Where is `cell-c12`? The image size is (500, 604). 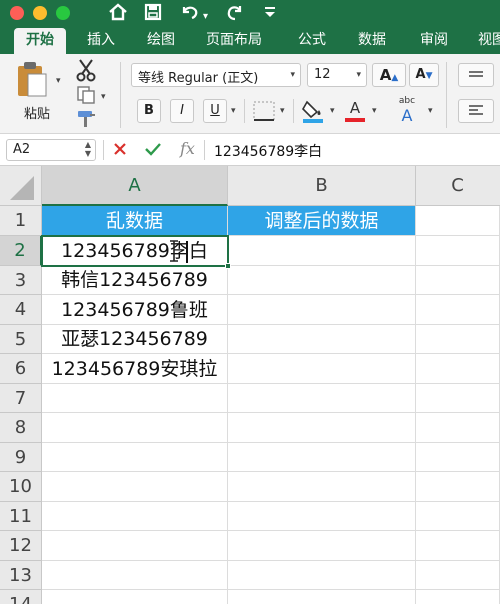
cell-c12 is located at coordinates (458, 546).